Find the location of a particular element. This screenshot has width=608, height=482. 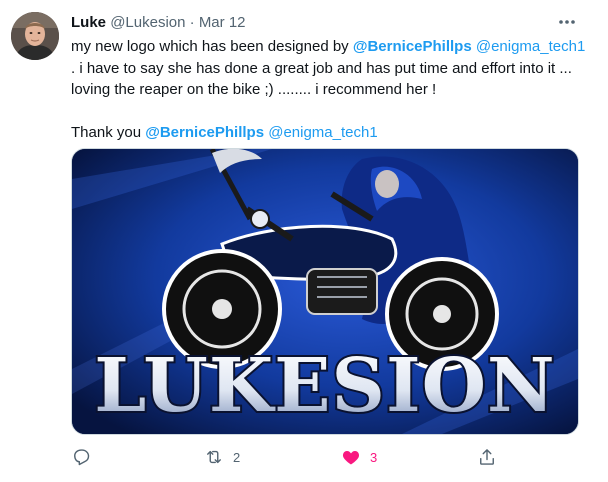

avatar-image is located at coordinates (35, 36).